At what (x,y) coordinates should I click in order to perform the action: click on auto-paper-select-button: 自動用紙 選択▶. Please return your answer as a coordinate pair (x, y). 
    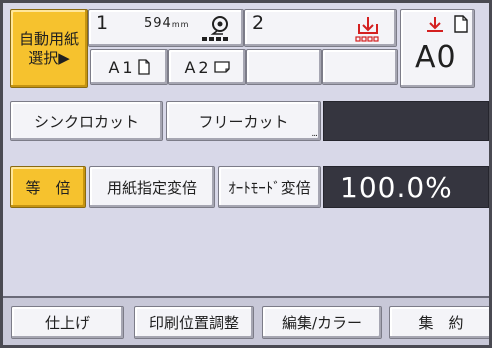
    Looking at the image, I should click on (49, 48).